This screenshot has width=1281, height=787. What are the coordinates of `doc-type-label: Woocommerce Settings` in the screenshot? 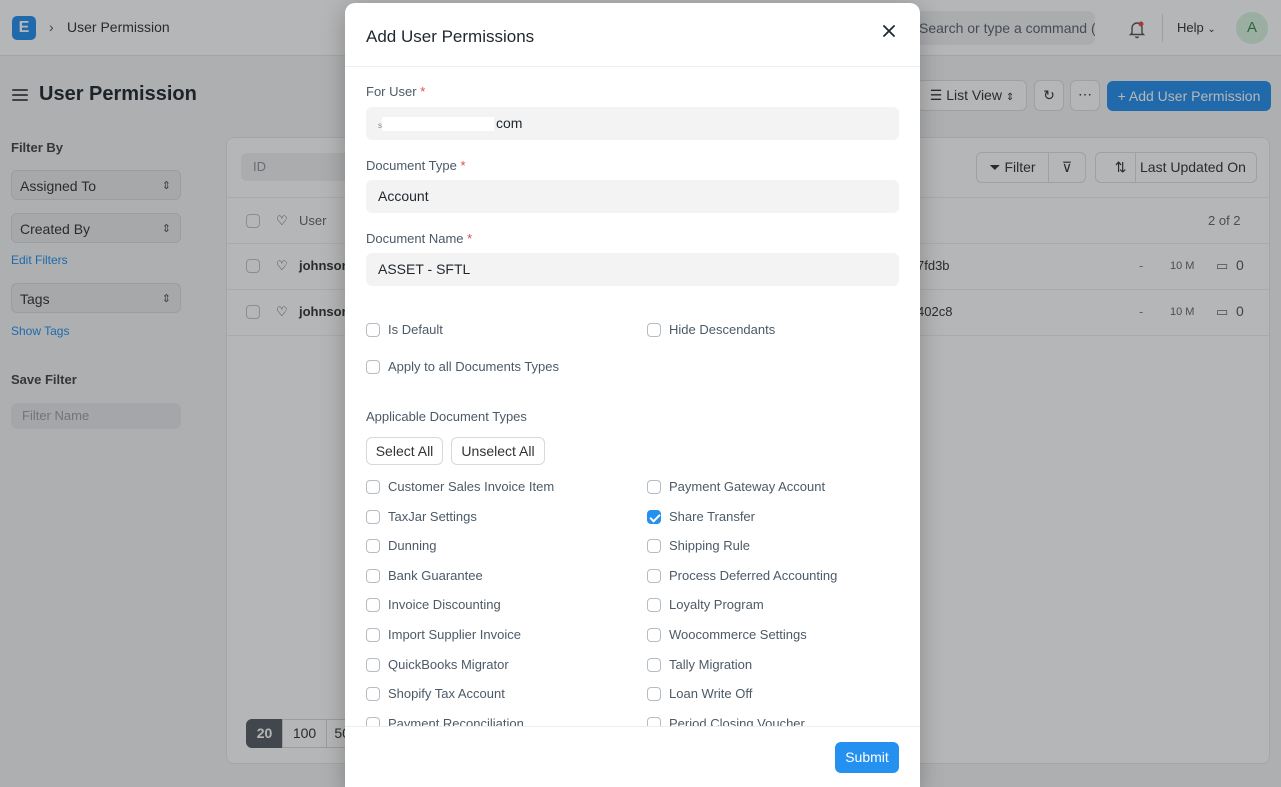 It's located at (738, 634).